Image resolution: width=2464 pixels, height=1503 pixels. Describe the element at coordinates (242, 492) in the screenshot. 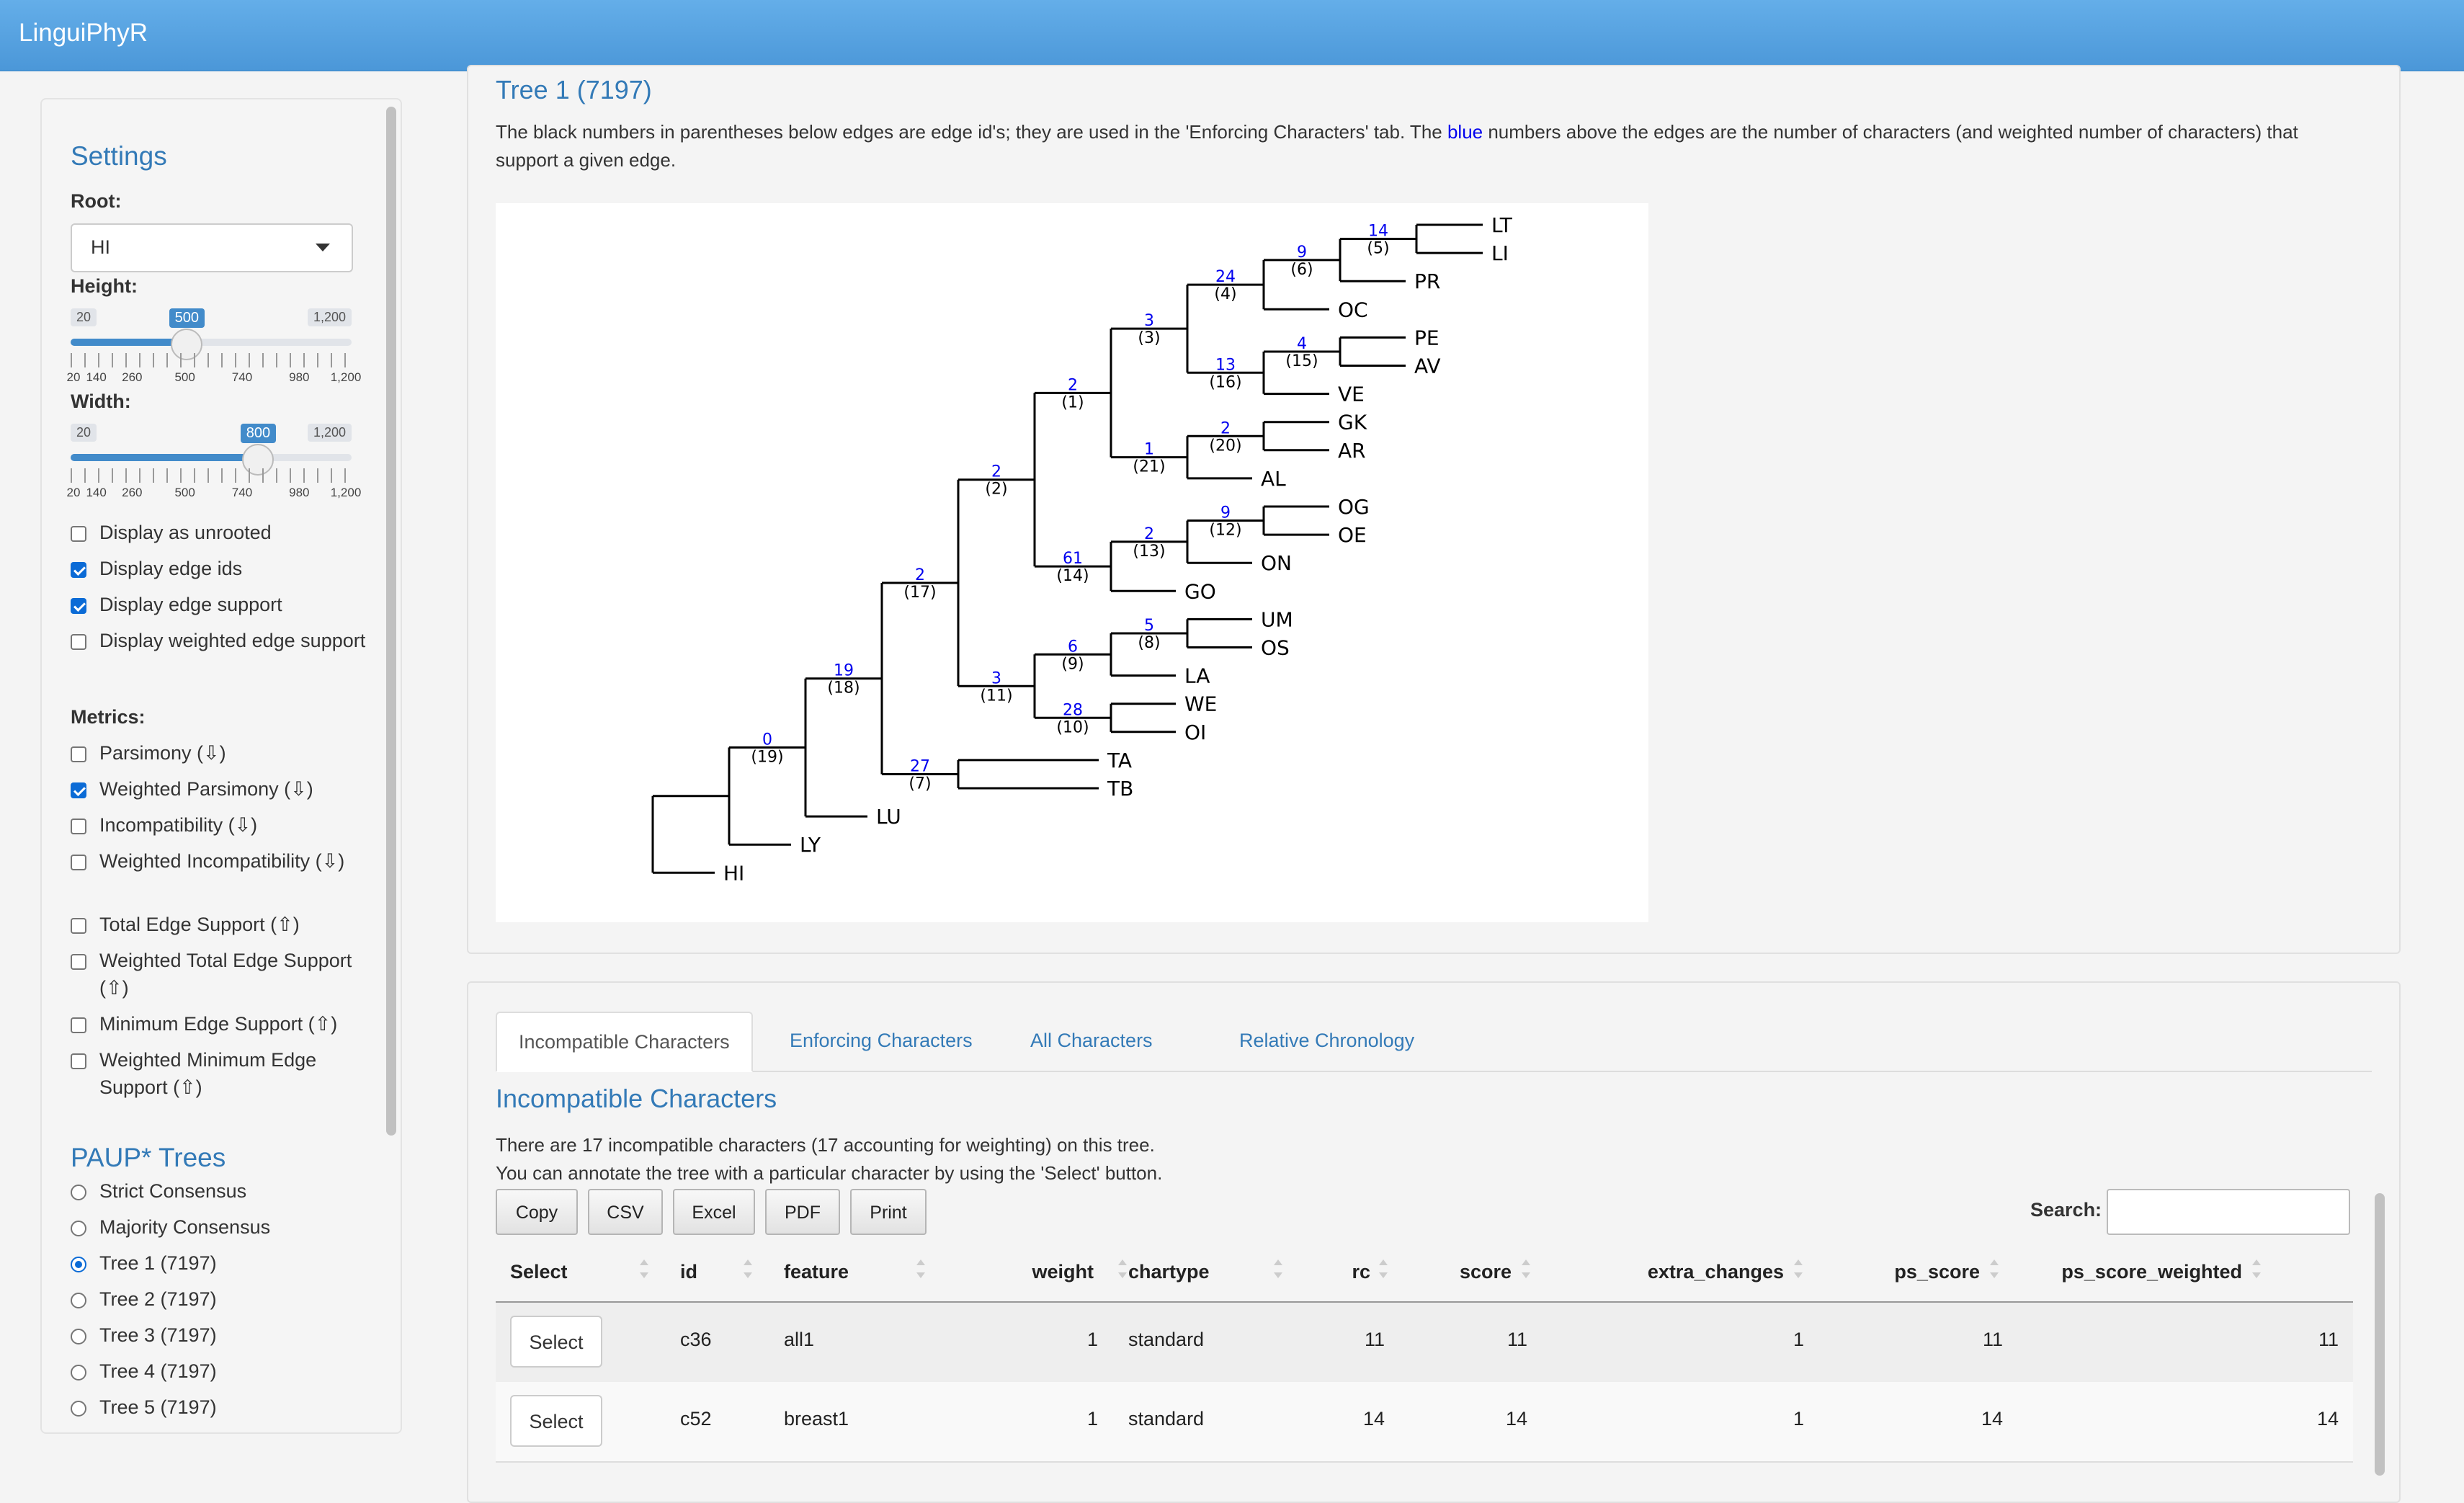

I see `width-slider-tick-label: 740` at that location.